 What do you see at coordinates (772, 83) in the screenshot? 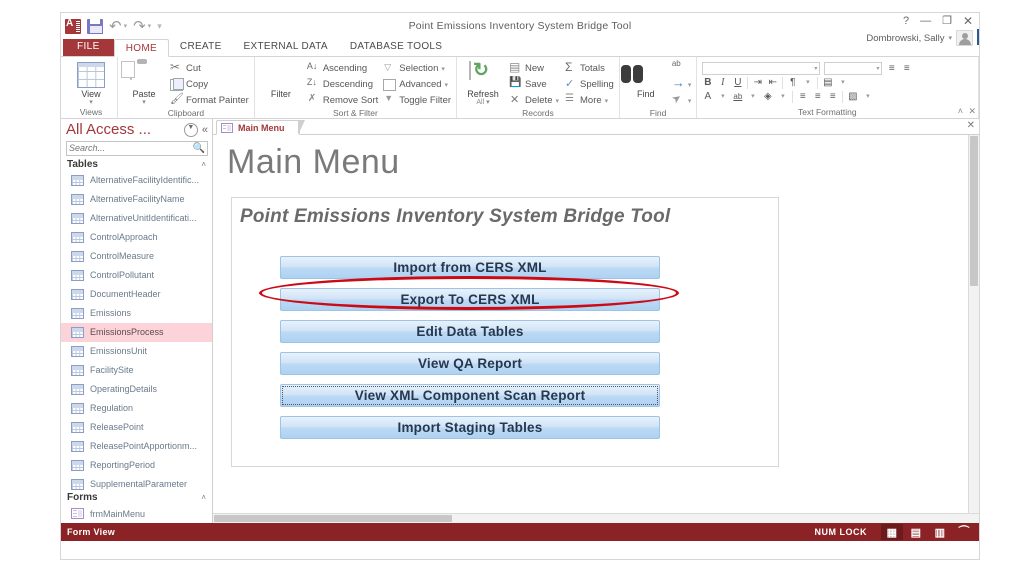
I see `decrease-indent-icon: ⇤` at bounding box center [772, 83].